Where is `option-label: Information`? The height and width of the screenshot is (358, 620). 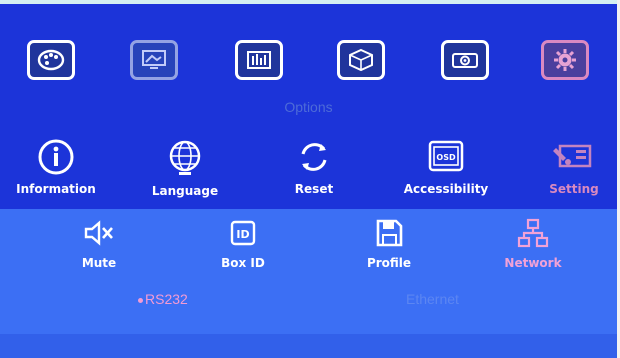
option-label: Information is located at coordinates (56, 189).